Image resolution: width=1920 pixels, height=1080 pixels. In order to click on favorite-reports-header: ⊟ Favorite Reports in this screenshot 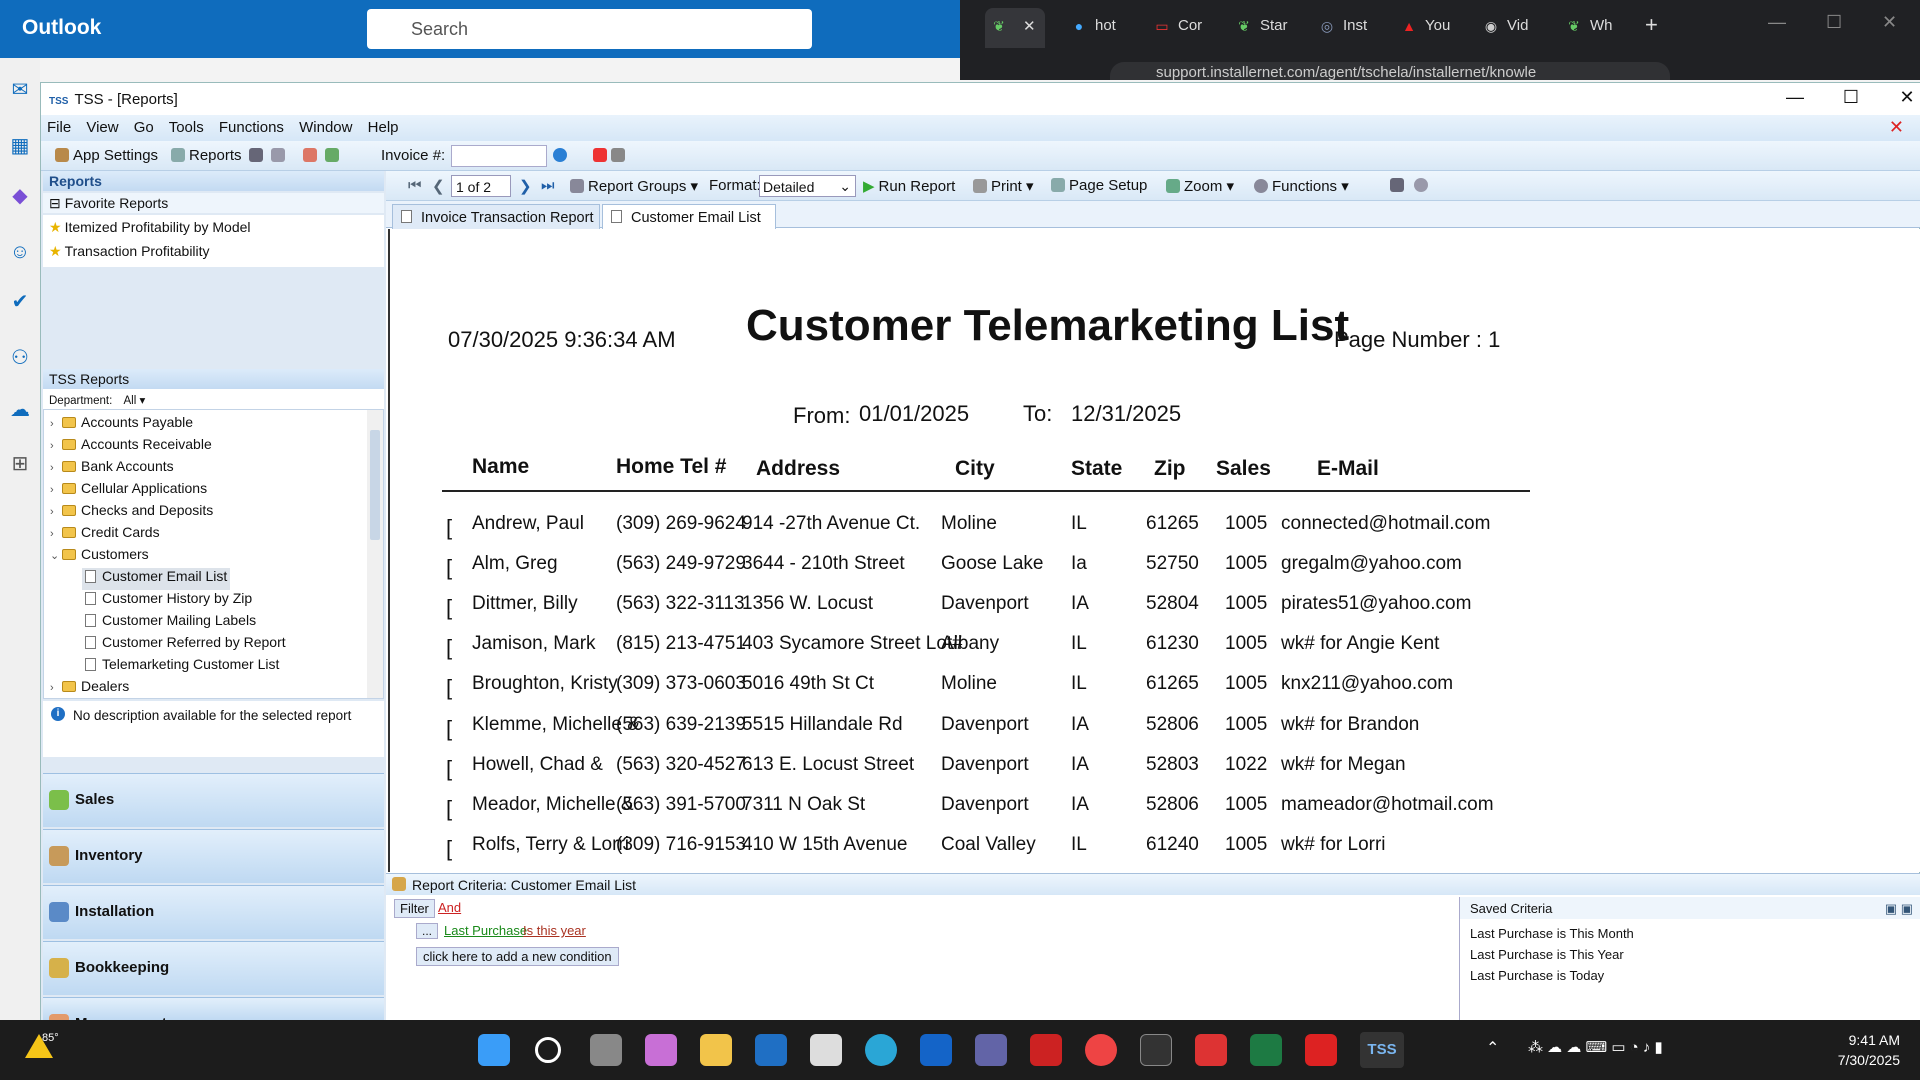, I will do `click(213, 203)`.